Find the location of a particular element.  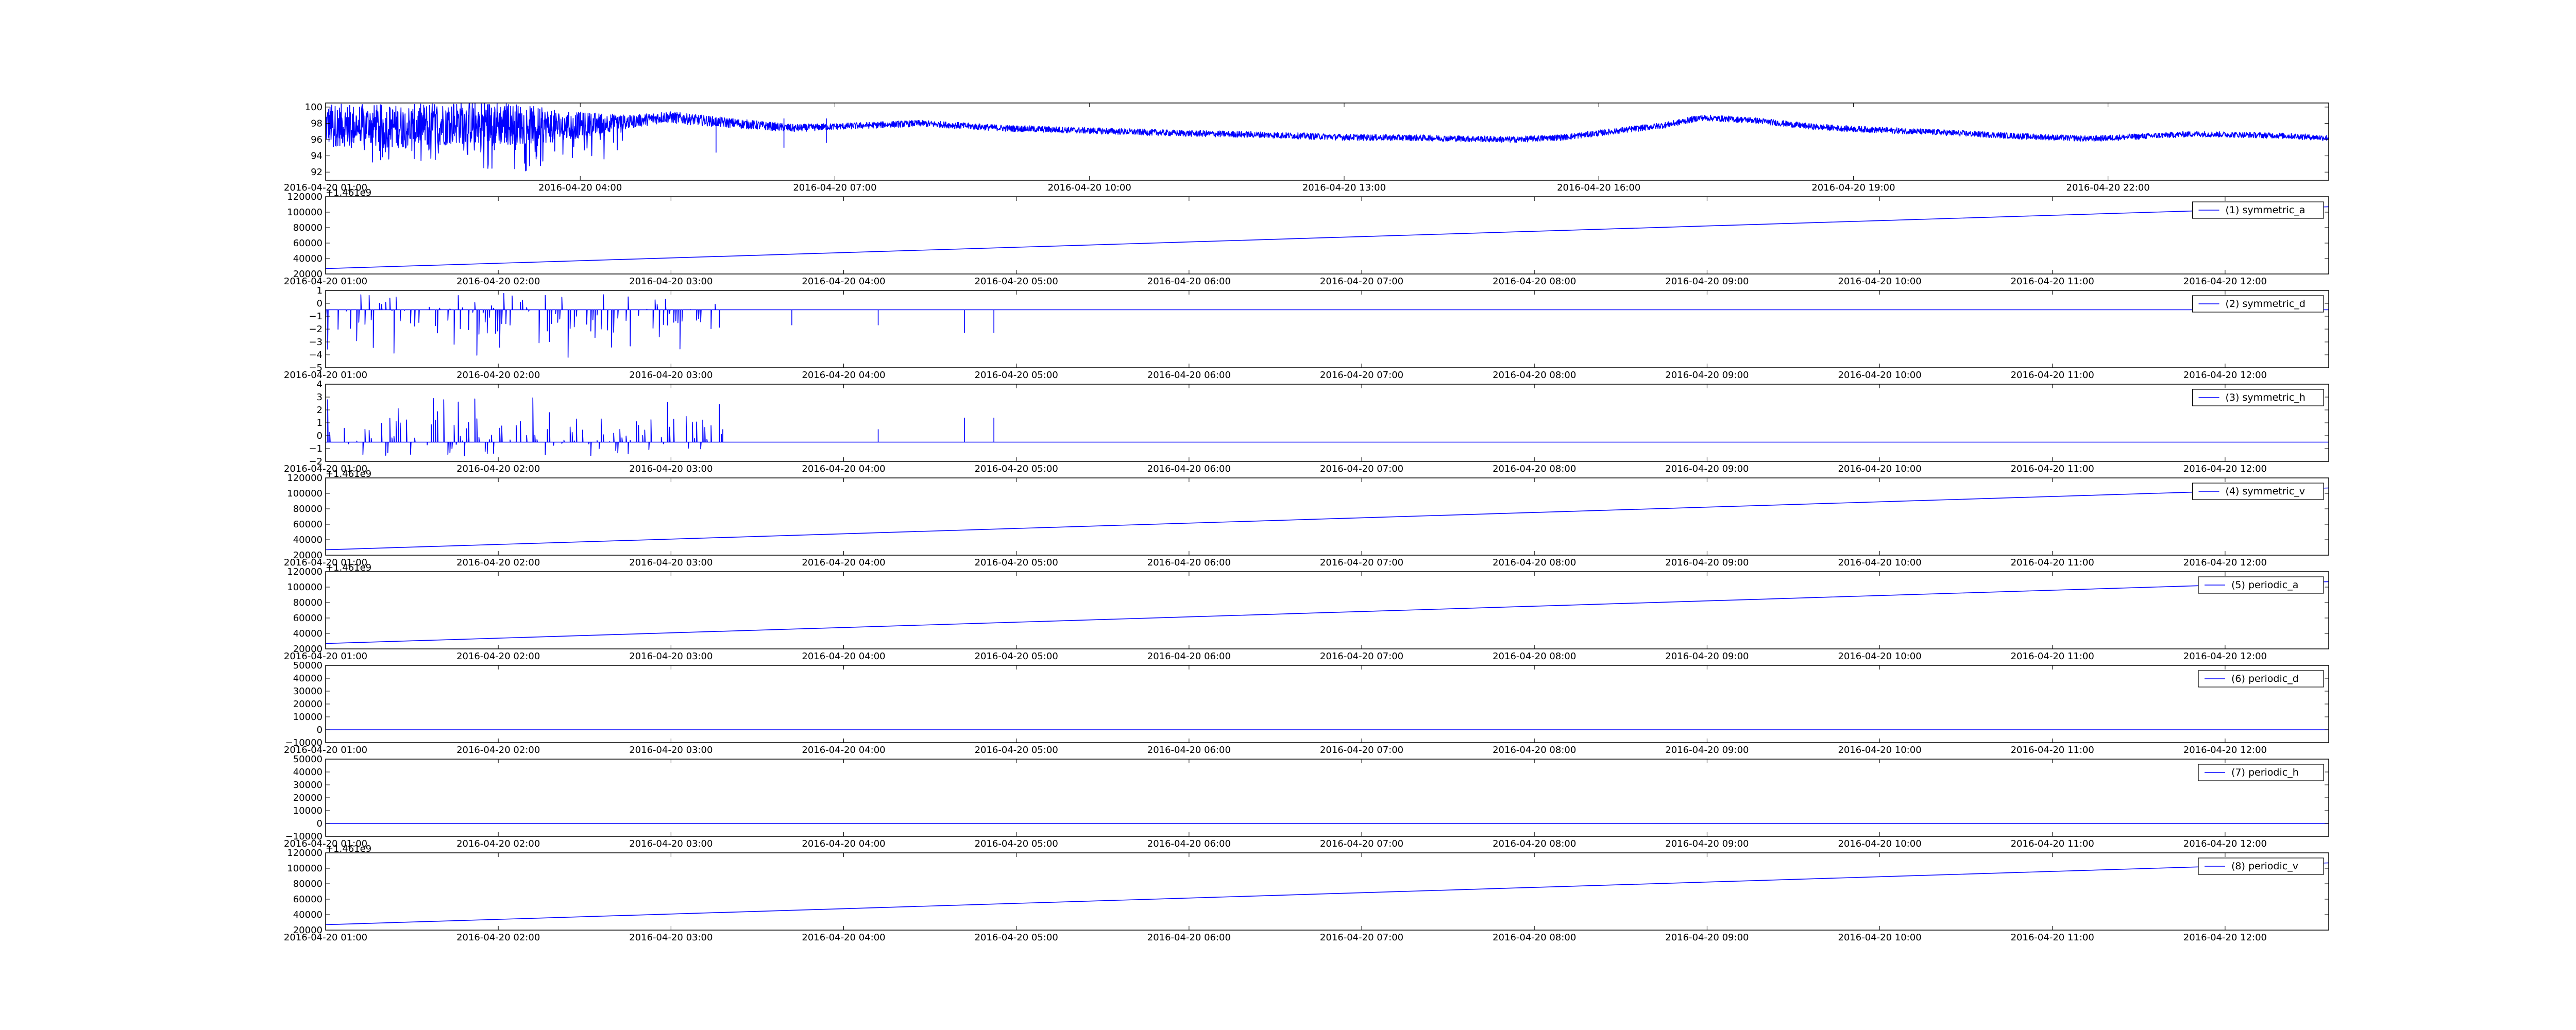

y-tick-label: −3 is located at coordinates (316, 342).